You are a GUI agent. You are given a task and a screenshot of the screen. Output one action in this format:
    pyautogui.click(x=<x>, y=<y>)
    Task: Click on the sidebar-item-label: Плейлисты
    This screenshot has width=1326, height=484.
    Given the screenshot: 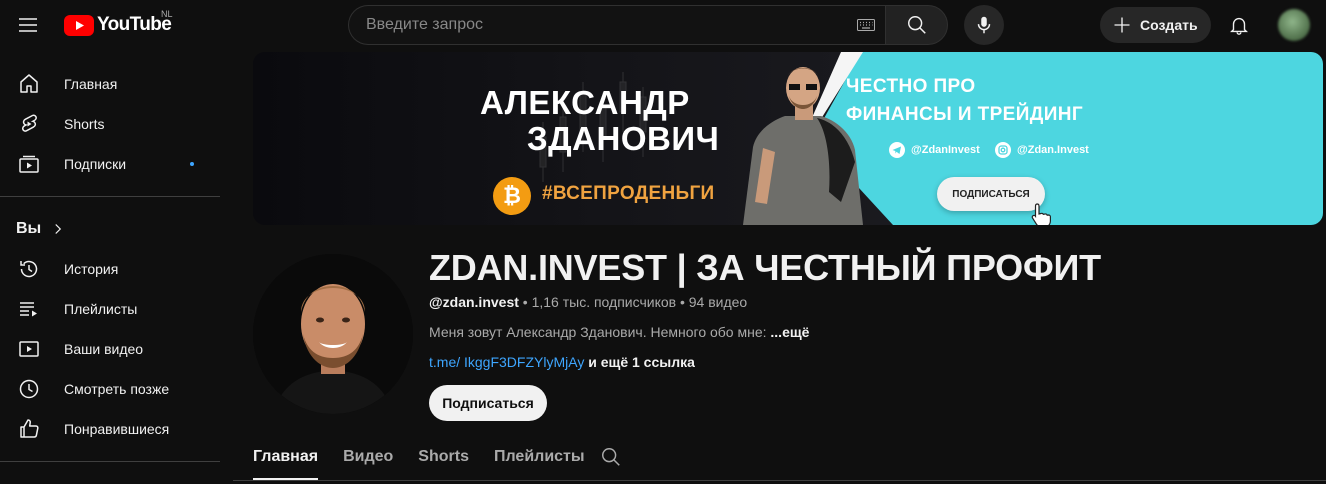 What is the action you would take?
    pyautogui.click(x=101, y=309)
    